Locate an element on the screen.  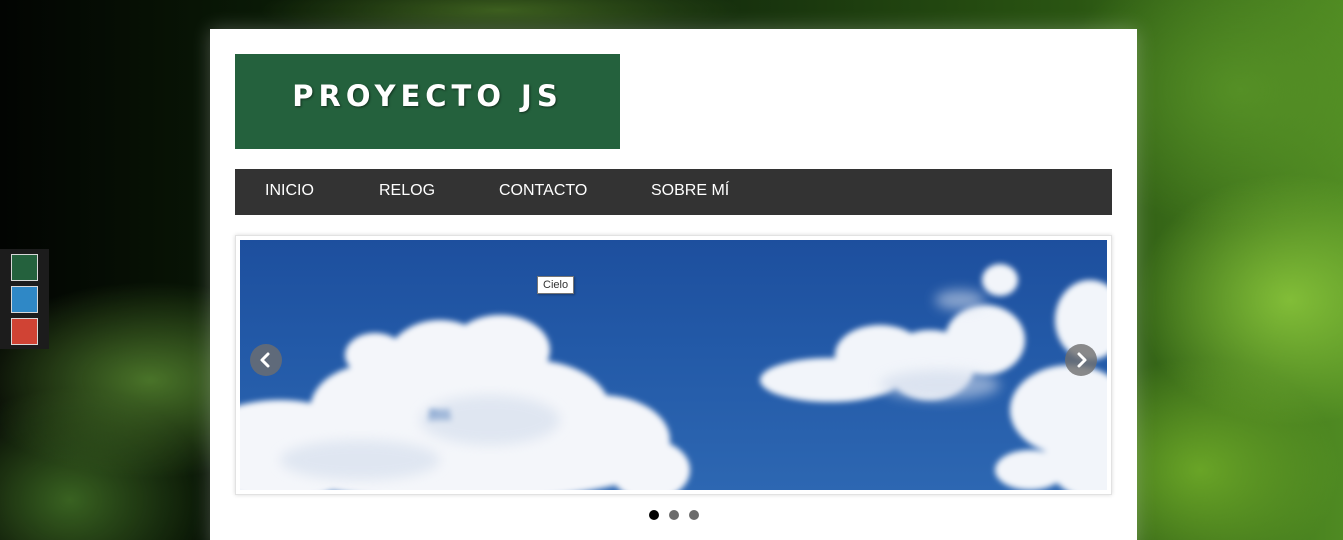
nav-item-relog: RELOG is located at coordinates (407, 192).